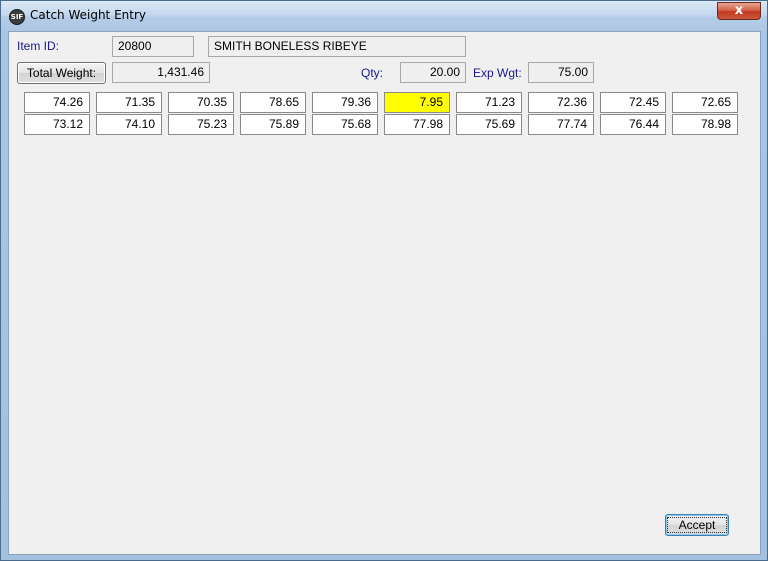 The height and width of the screenshot is (561, 768). What do you see at coordinates (633, 124) in the screenshot?
I see `weight-cell: 76.44` at bounding box center [633, 124].